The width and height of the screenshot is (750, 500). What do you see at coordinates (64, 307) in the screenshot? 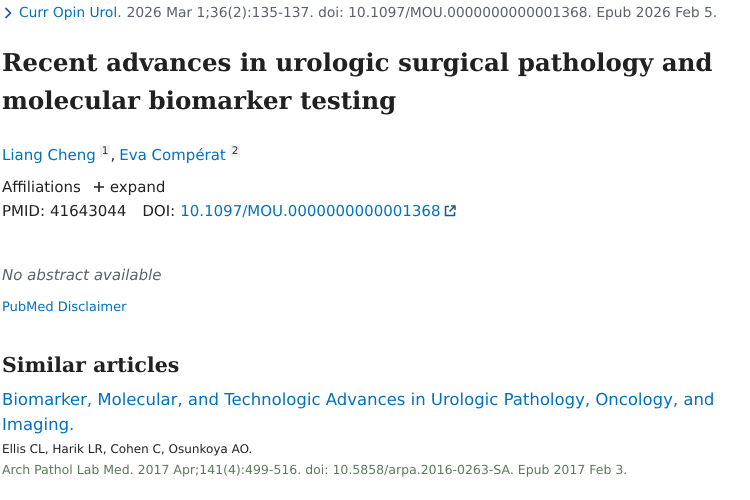
I see `disclaimer-link: PubMed Disclaimer` at bounding box center [64, 307].